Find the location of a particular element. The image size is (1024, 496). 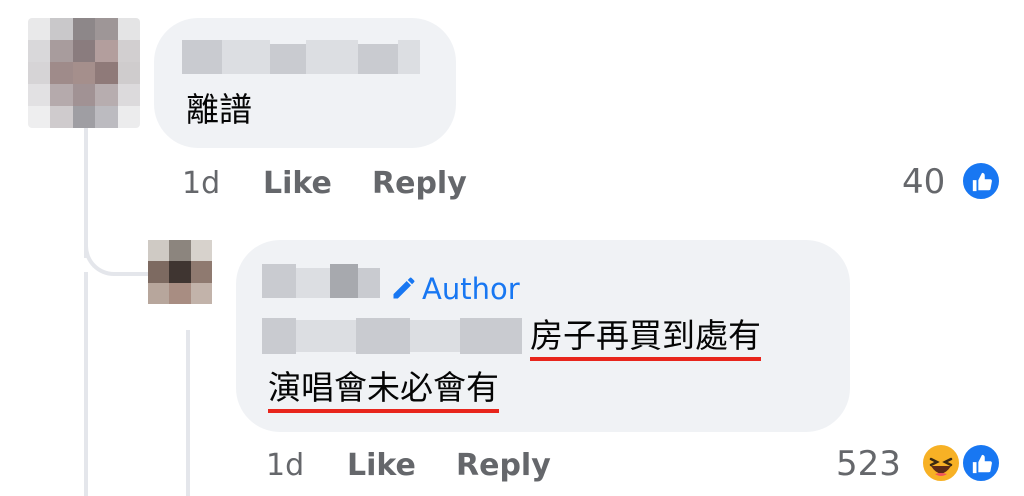

comment-timestamp: 1d is located at coordinates (201, 183).